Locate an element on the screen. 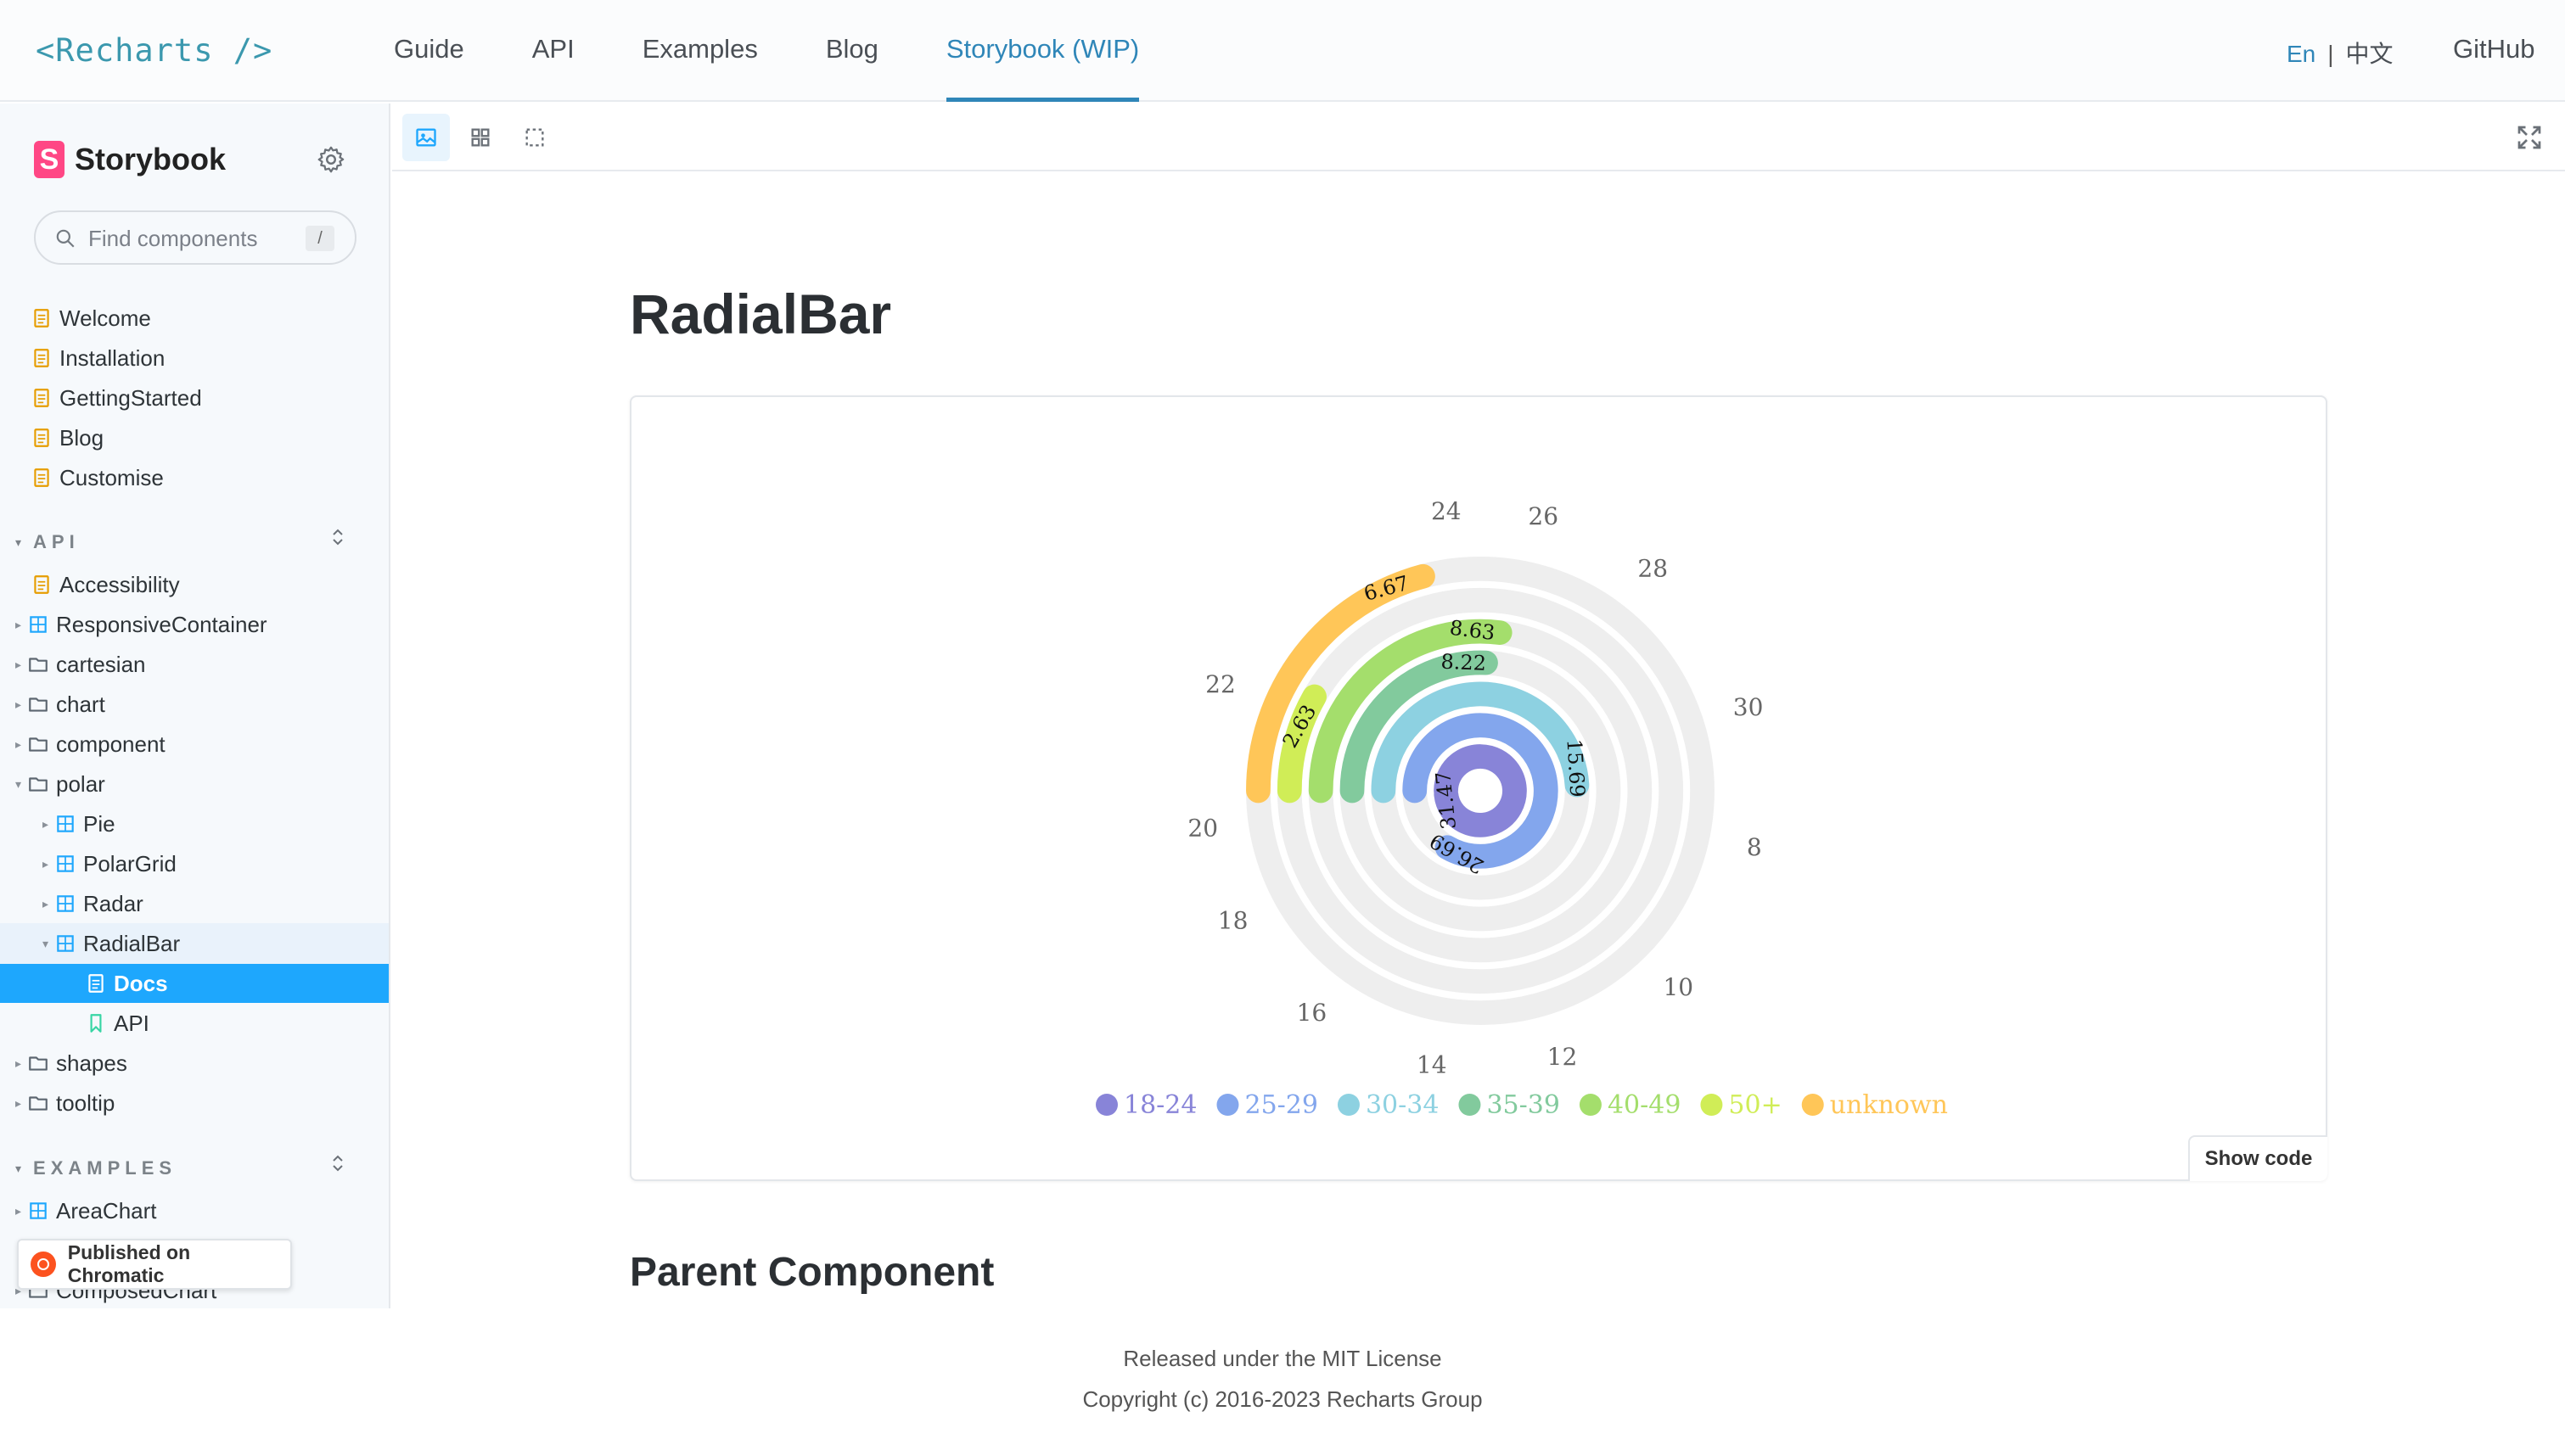 The width and height of the screenshot is (2565, 1456). canvas-view-button is located at coordinates (426, 138).